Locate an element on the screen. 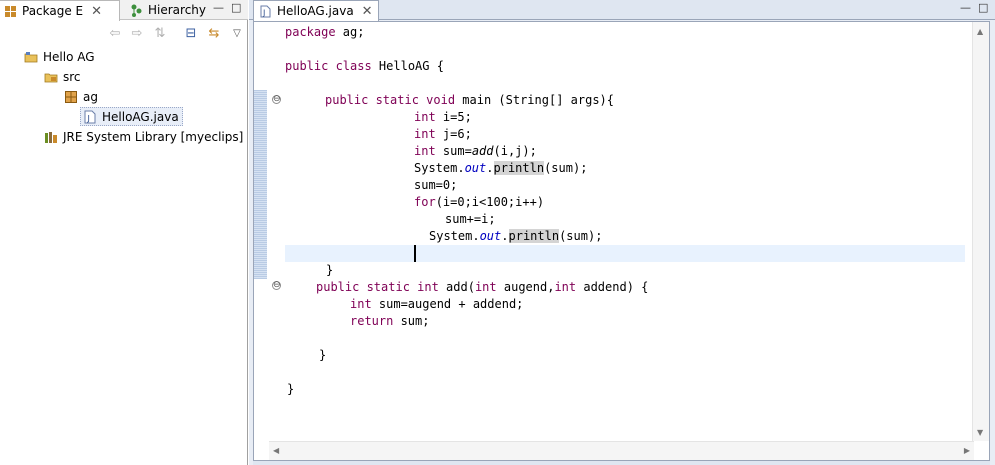 The image size is (995, 465). code-line: package ag; is located at coordinates (325, 32).